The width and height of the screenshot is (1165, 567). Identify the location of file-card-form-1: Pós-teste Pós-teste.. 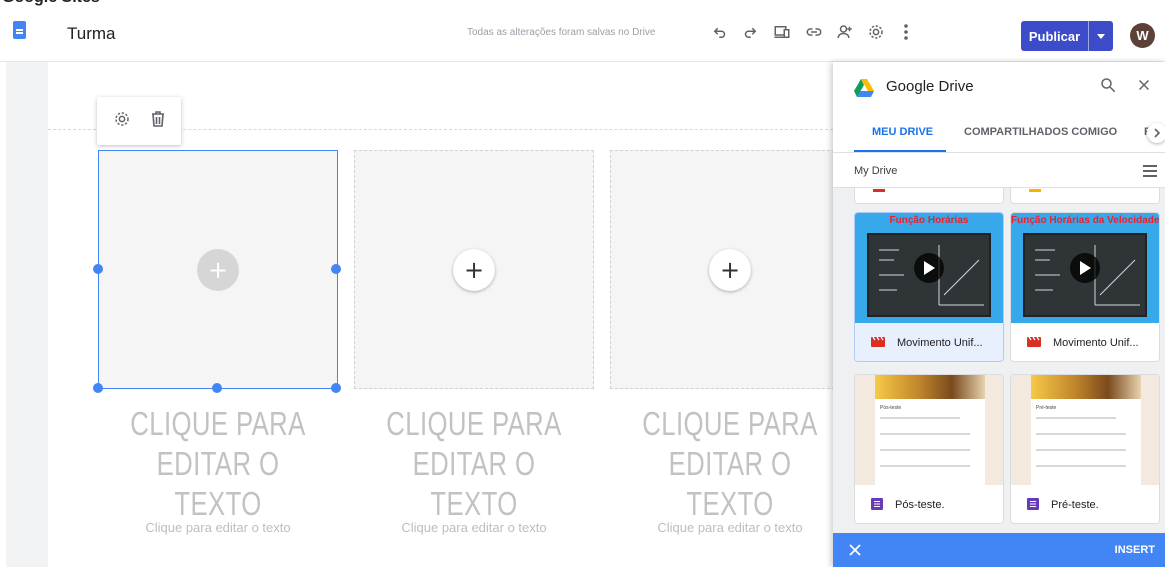
(929, 449).